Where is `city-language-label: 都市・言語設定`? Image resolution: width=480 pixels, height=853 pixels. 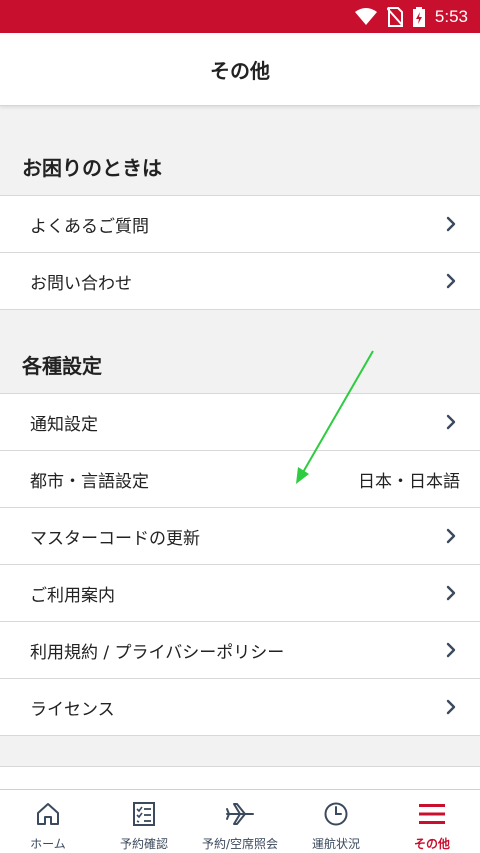
city-language-label: 都市・言語設定 is located at coordinates (89, 481).